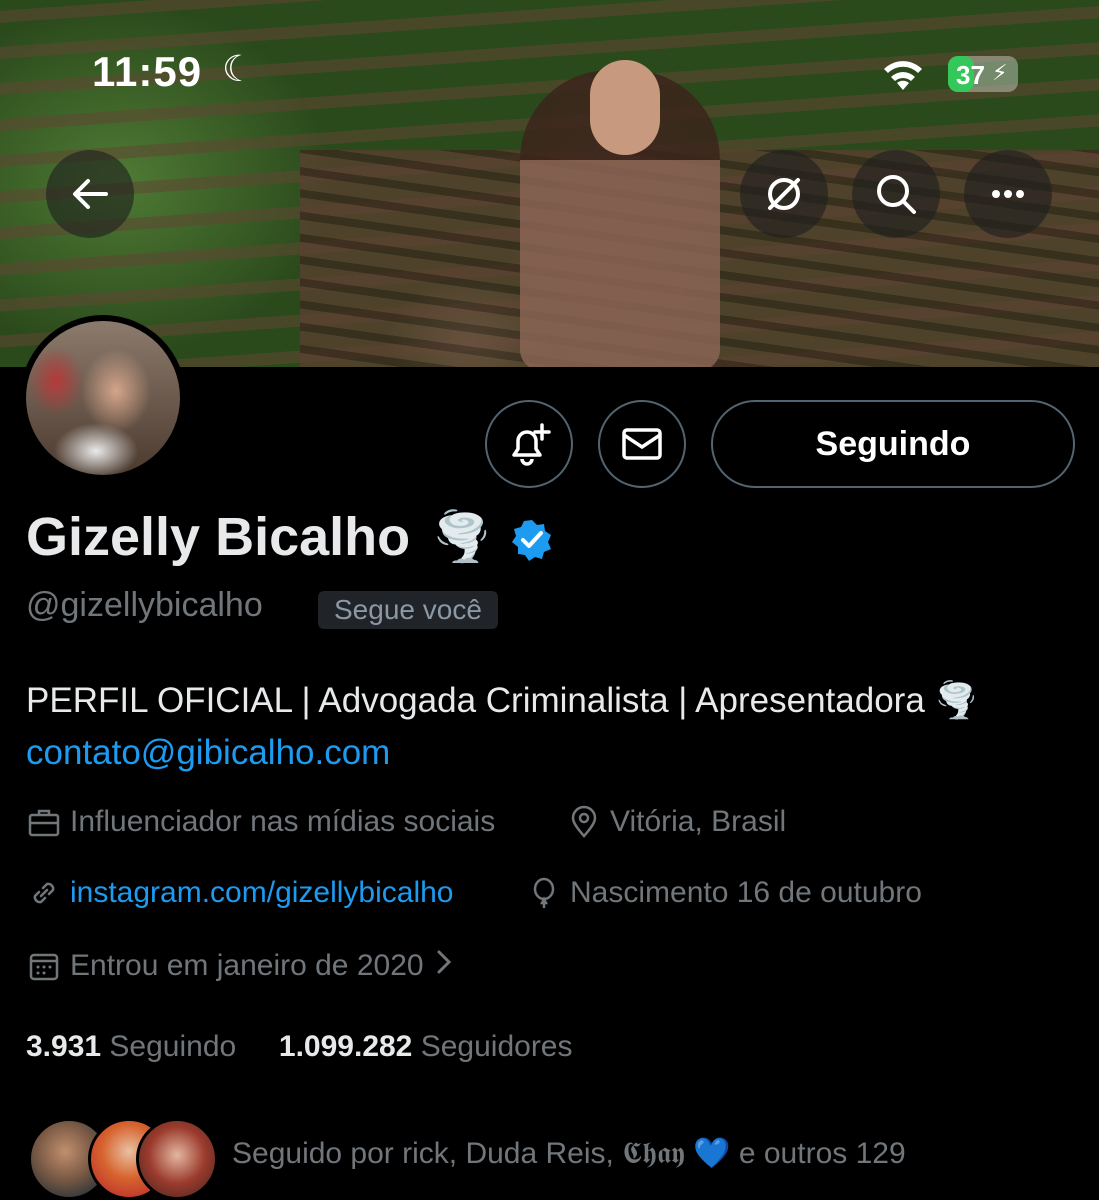 This screenshot has height=1200, width=1099. I want to click on search-icon, so click(896, 194).